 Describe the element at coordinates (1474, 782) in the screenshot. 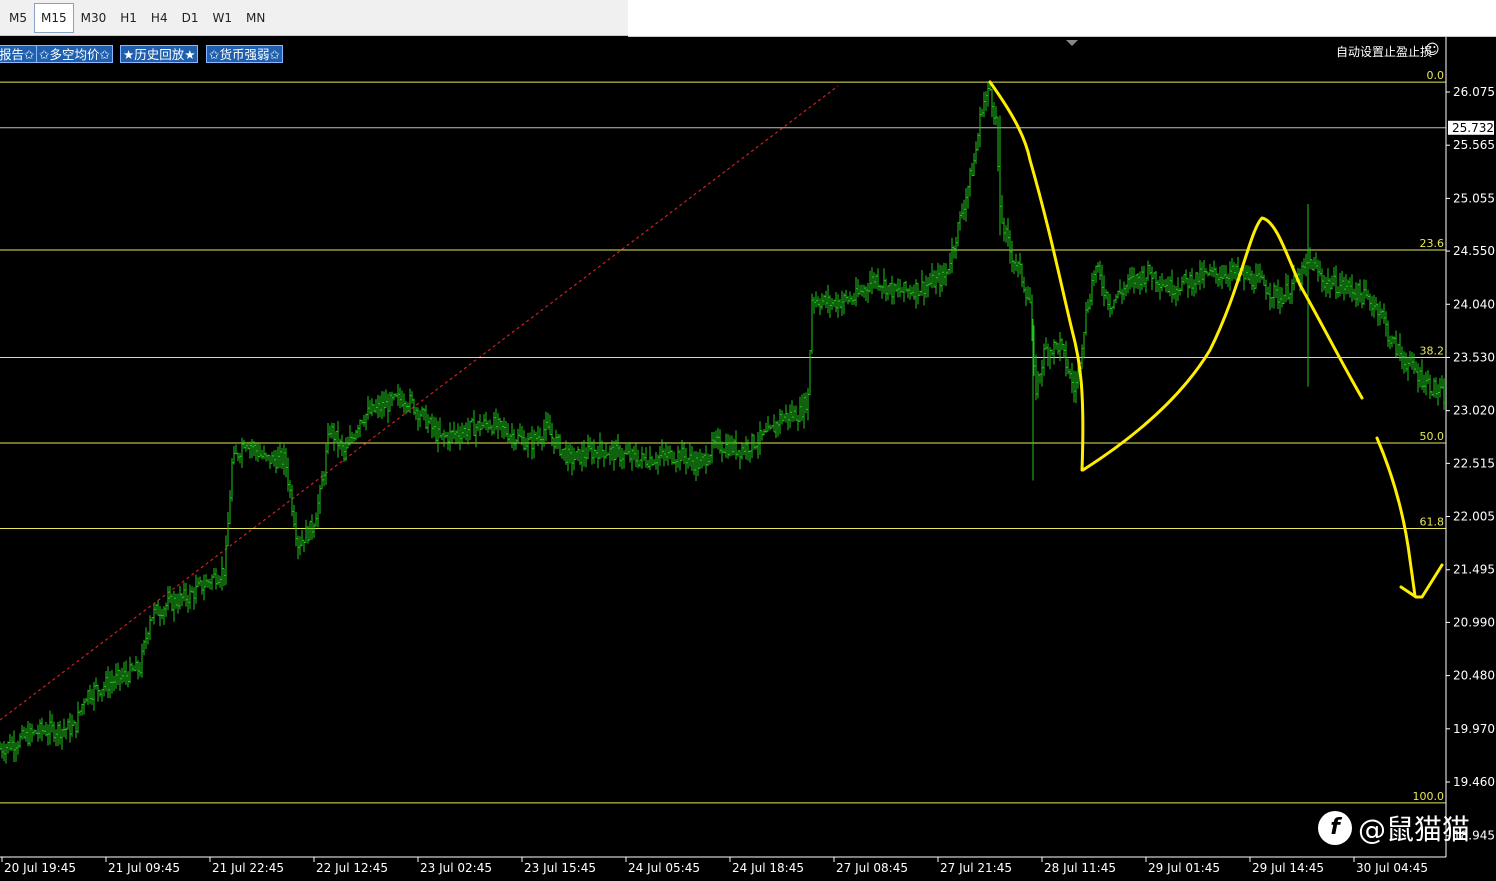

I see `price-tick-label: 19.460` at that location.